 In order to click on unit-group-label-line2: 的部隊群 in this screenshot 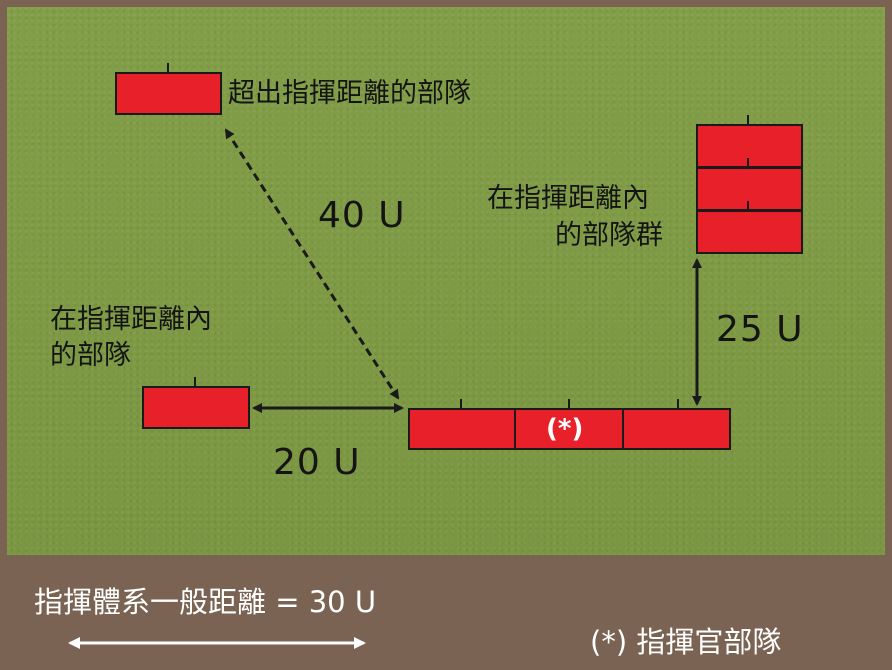, I will do `click(609, 235)`.